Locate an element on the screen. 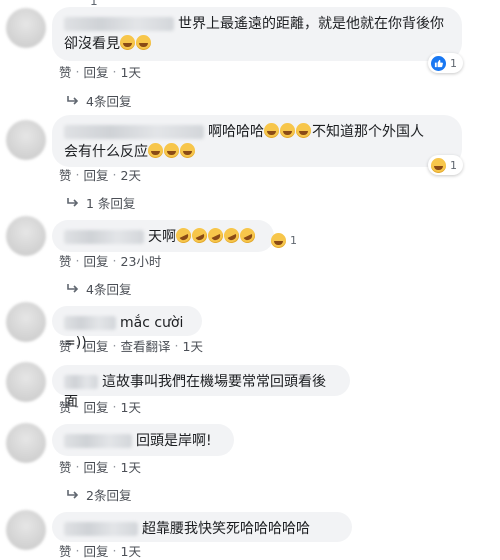  replies-count: 2条回复 is located at coordinates (109, 495).